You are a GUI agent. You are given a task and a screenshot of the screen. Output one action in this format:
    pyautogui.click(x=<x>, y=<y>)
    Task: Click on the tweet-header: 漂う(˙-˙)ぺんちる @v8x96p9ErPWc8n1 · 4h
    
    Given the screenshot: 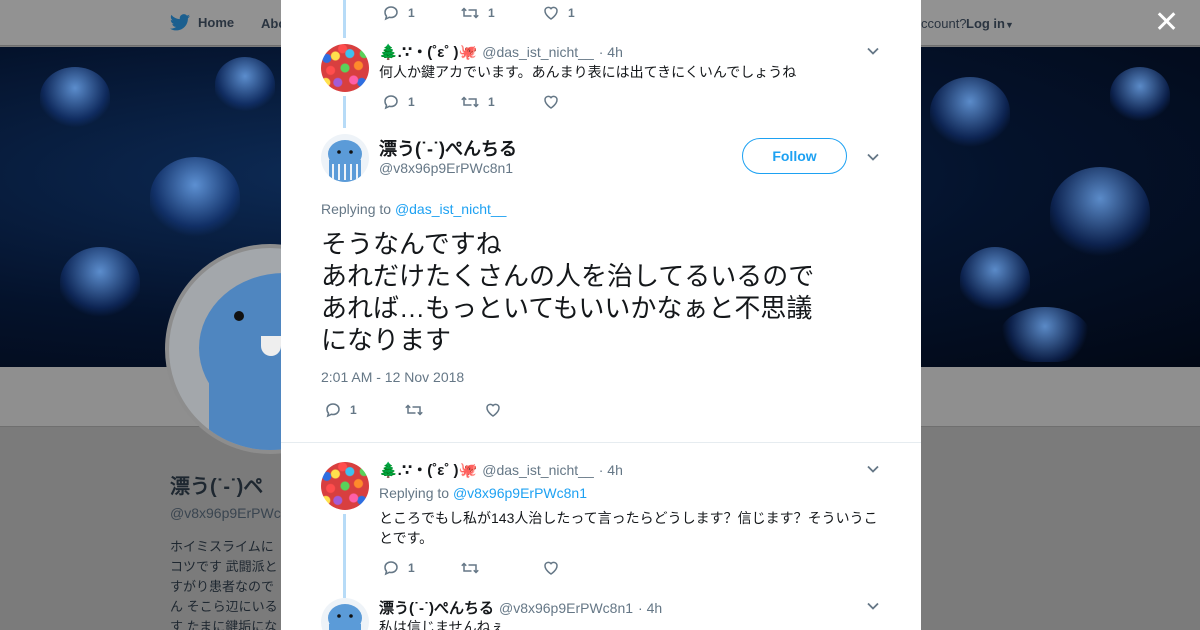 What is the action you would take?
    pyautogui.click(x=520, y=607)
    